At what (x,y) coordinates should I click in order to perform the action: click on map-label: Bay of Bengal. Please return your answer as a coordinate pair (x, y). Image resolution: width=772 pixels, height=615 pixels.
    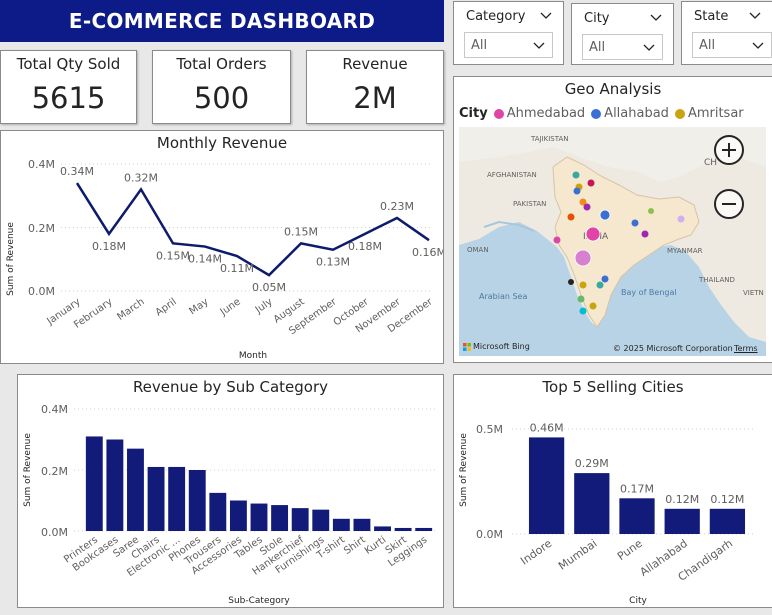
    Looking at the image, I should click on (649, 292).